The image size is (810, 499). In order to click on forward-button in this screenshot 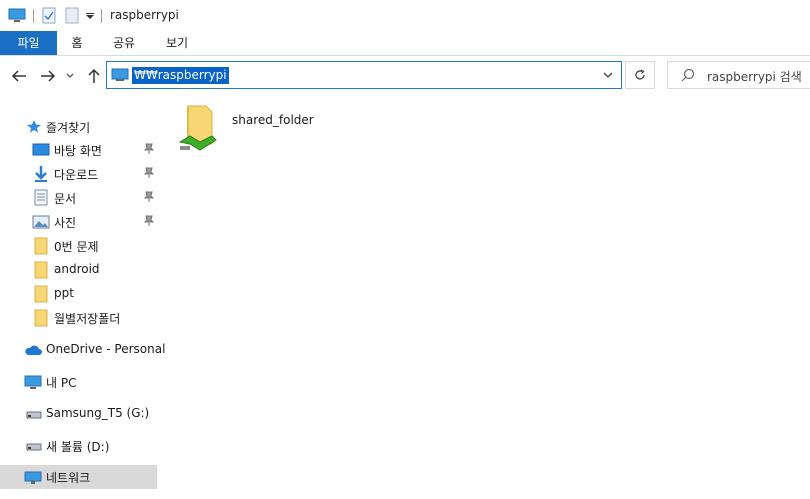, I will do `click(48, 76)`.